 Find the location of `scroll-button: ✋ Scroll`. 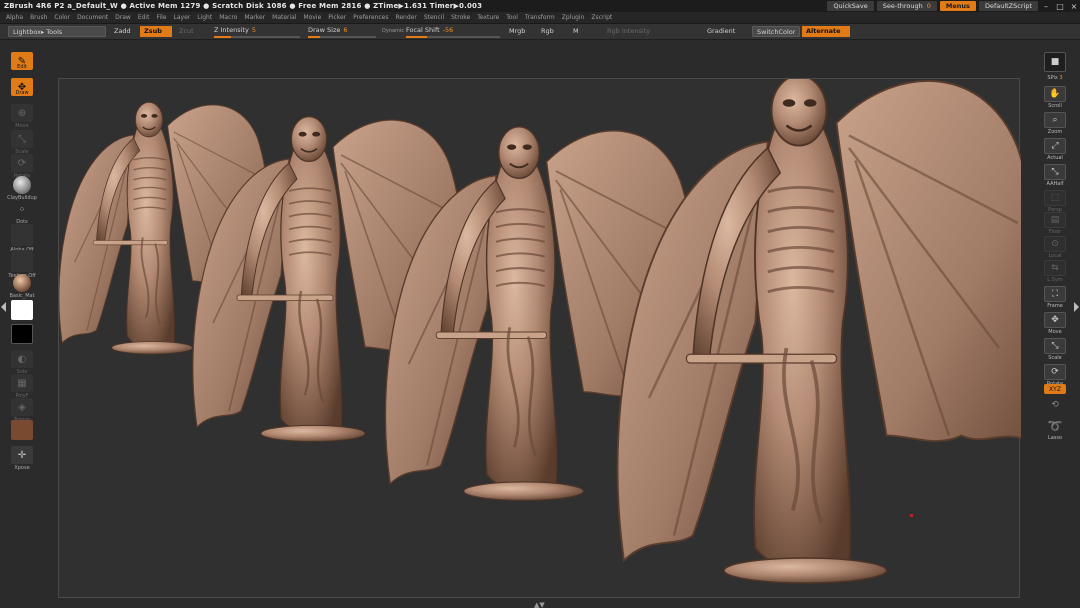

scroll-button: ✋ Scroll is located at coordinates (1055, 97).